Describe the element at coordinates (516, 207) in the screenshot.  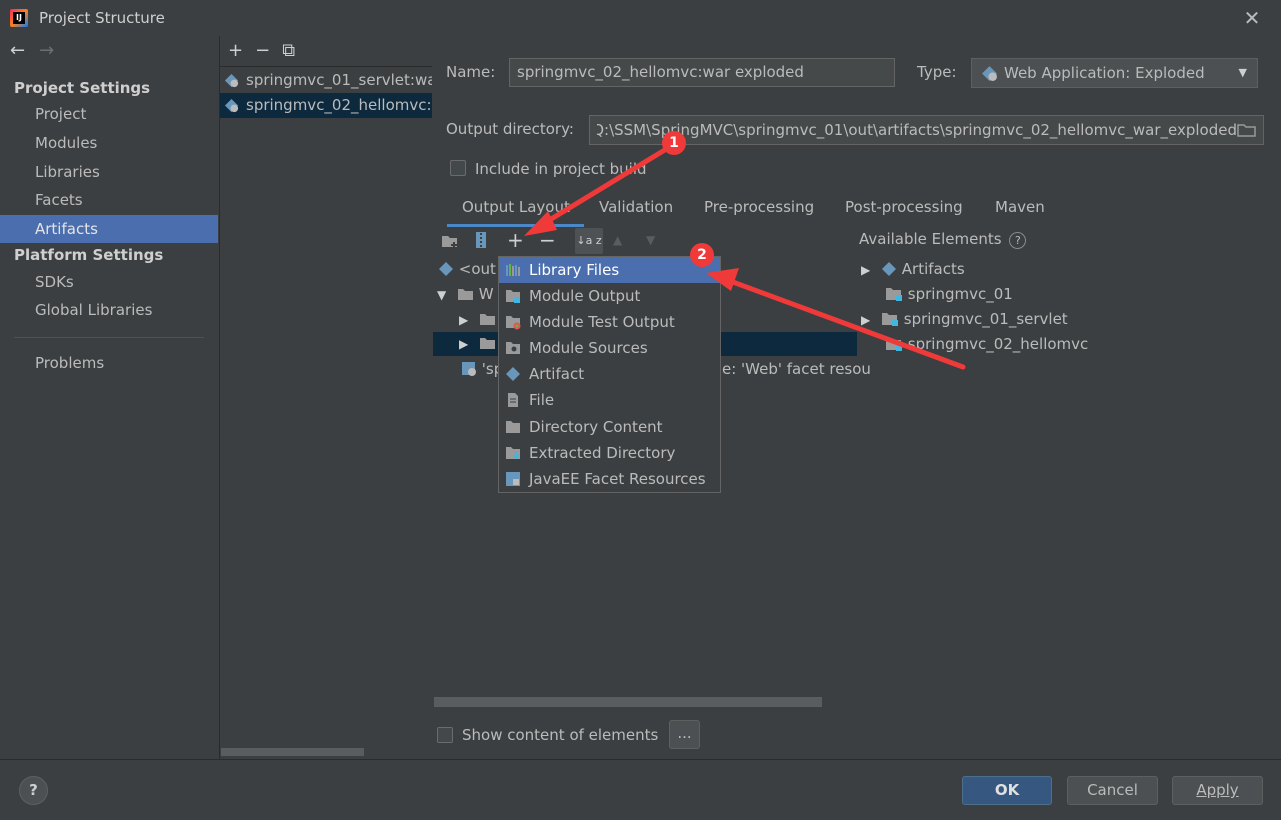
I see `tab-output-layout: Output Layout` at that location.